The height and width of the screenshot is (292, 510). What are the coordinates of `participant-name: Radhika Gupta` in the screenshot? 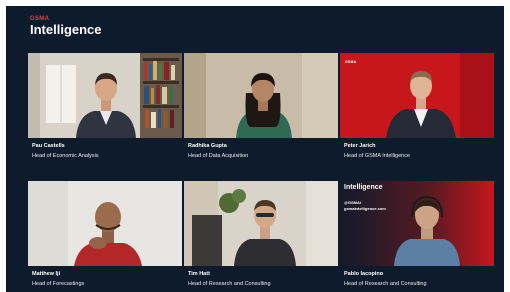 It's located at (207, 146).